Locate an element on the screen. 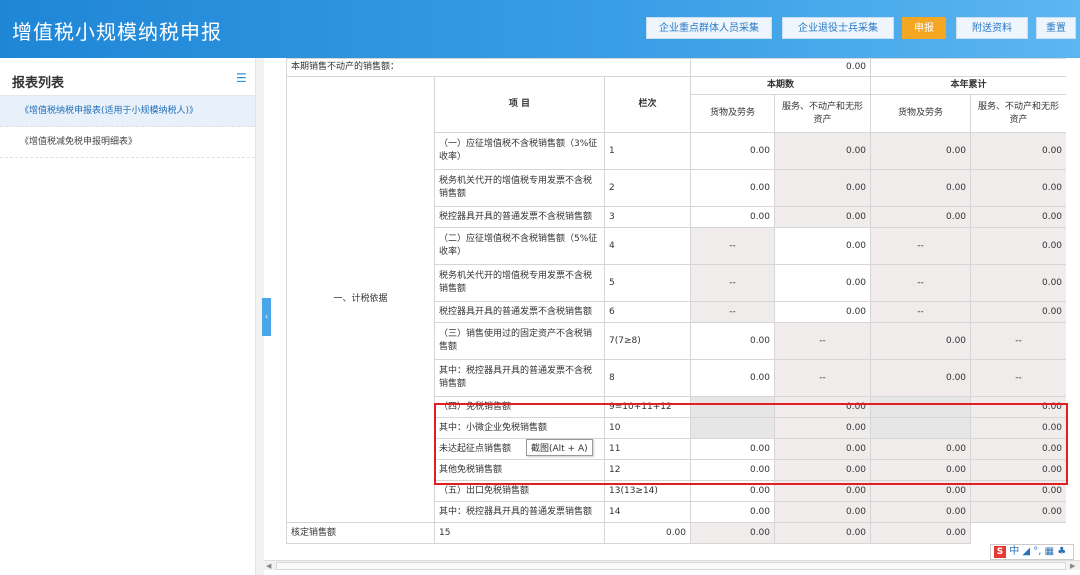 The height and width of the screenshot is (575, 1080). table-row: 本期销售不动产的销售额： 0.00 is located at coordinates (676, 67).